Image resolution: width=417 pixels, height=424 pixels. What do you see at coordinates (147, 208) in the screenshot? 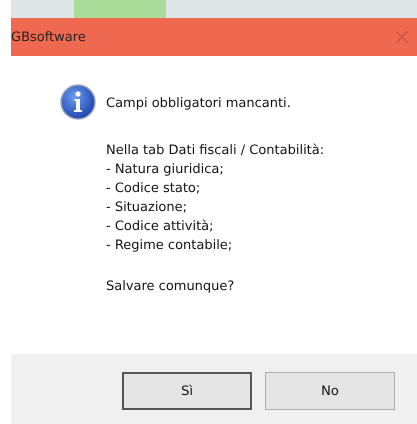
I see `message-line: - Situazione;` at bounding box center [147, 208].